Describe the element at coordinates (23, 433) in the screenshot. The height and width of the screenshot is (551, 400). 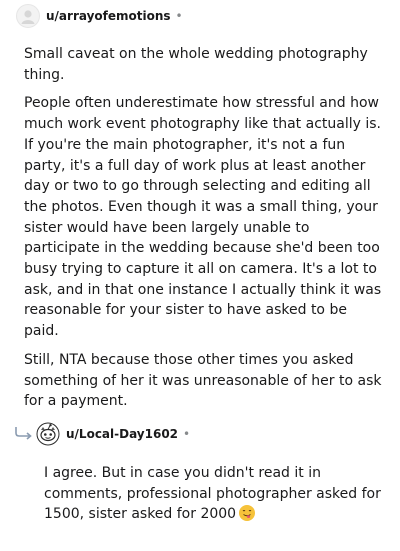
I see `reply-thread-arrow-icon` at that location.